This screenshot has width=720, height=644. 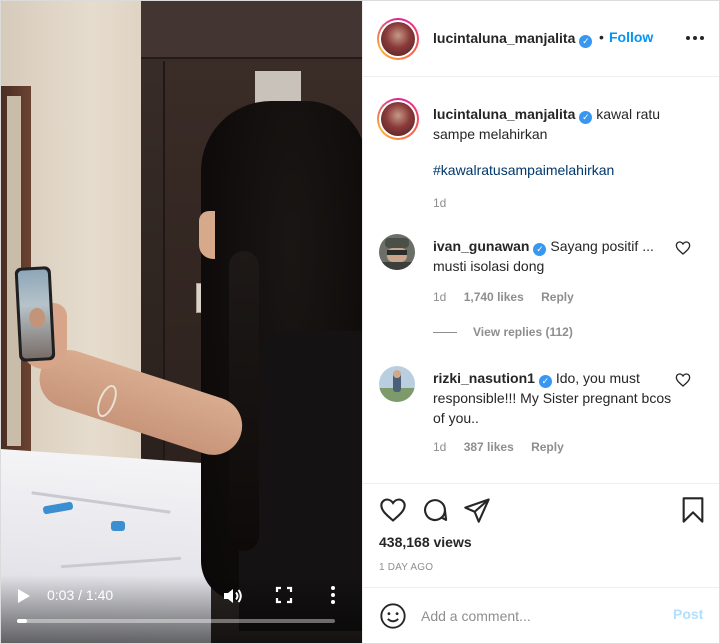 What do you see at coordinates (398, 39) in the screenshot?
I see `author-avatar` at bounding box center [398, 39].